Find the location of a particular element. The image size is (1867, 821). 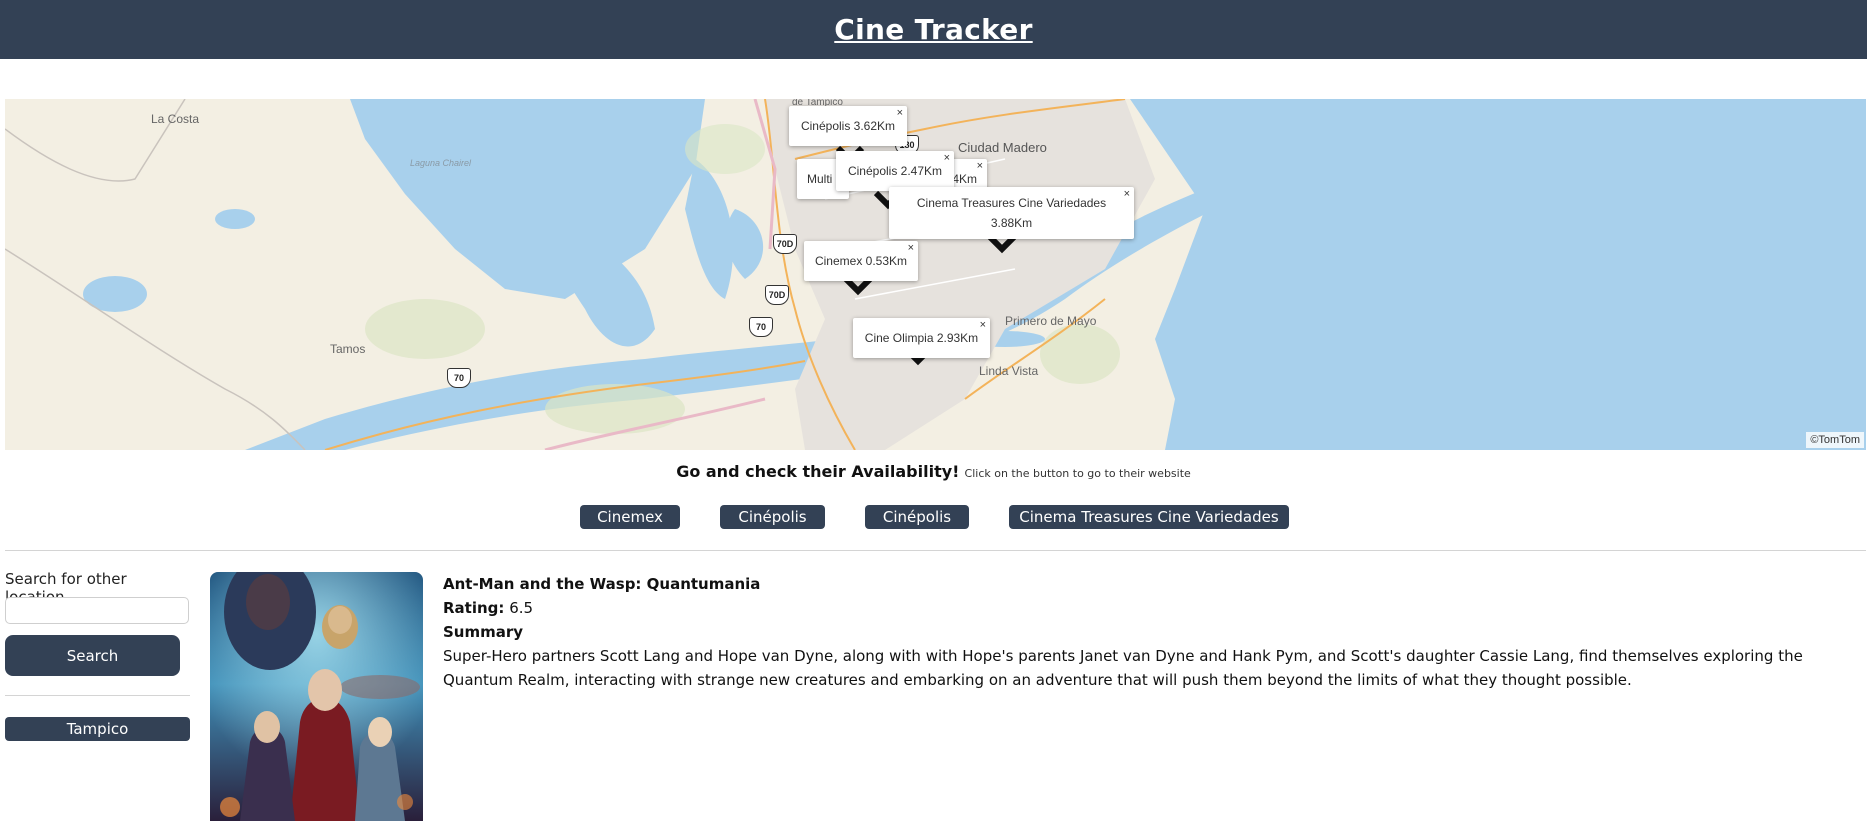

place-label-laguna-chairel: Laguna Chairel is located at coordinates (441, 163).